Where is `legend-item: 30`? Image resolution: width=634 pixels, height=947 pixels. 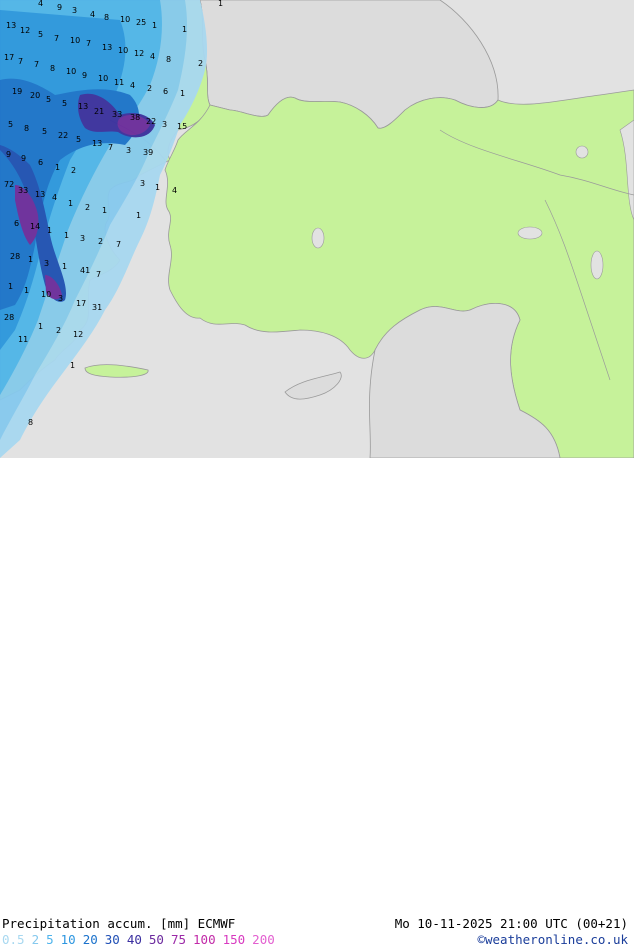
legend-item: 30 is located at coordinates (112, 939).